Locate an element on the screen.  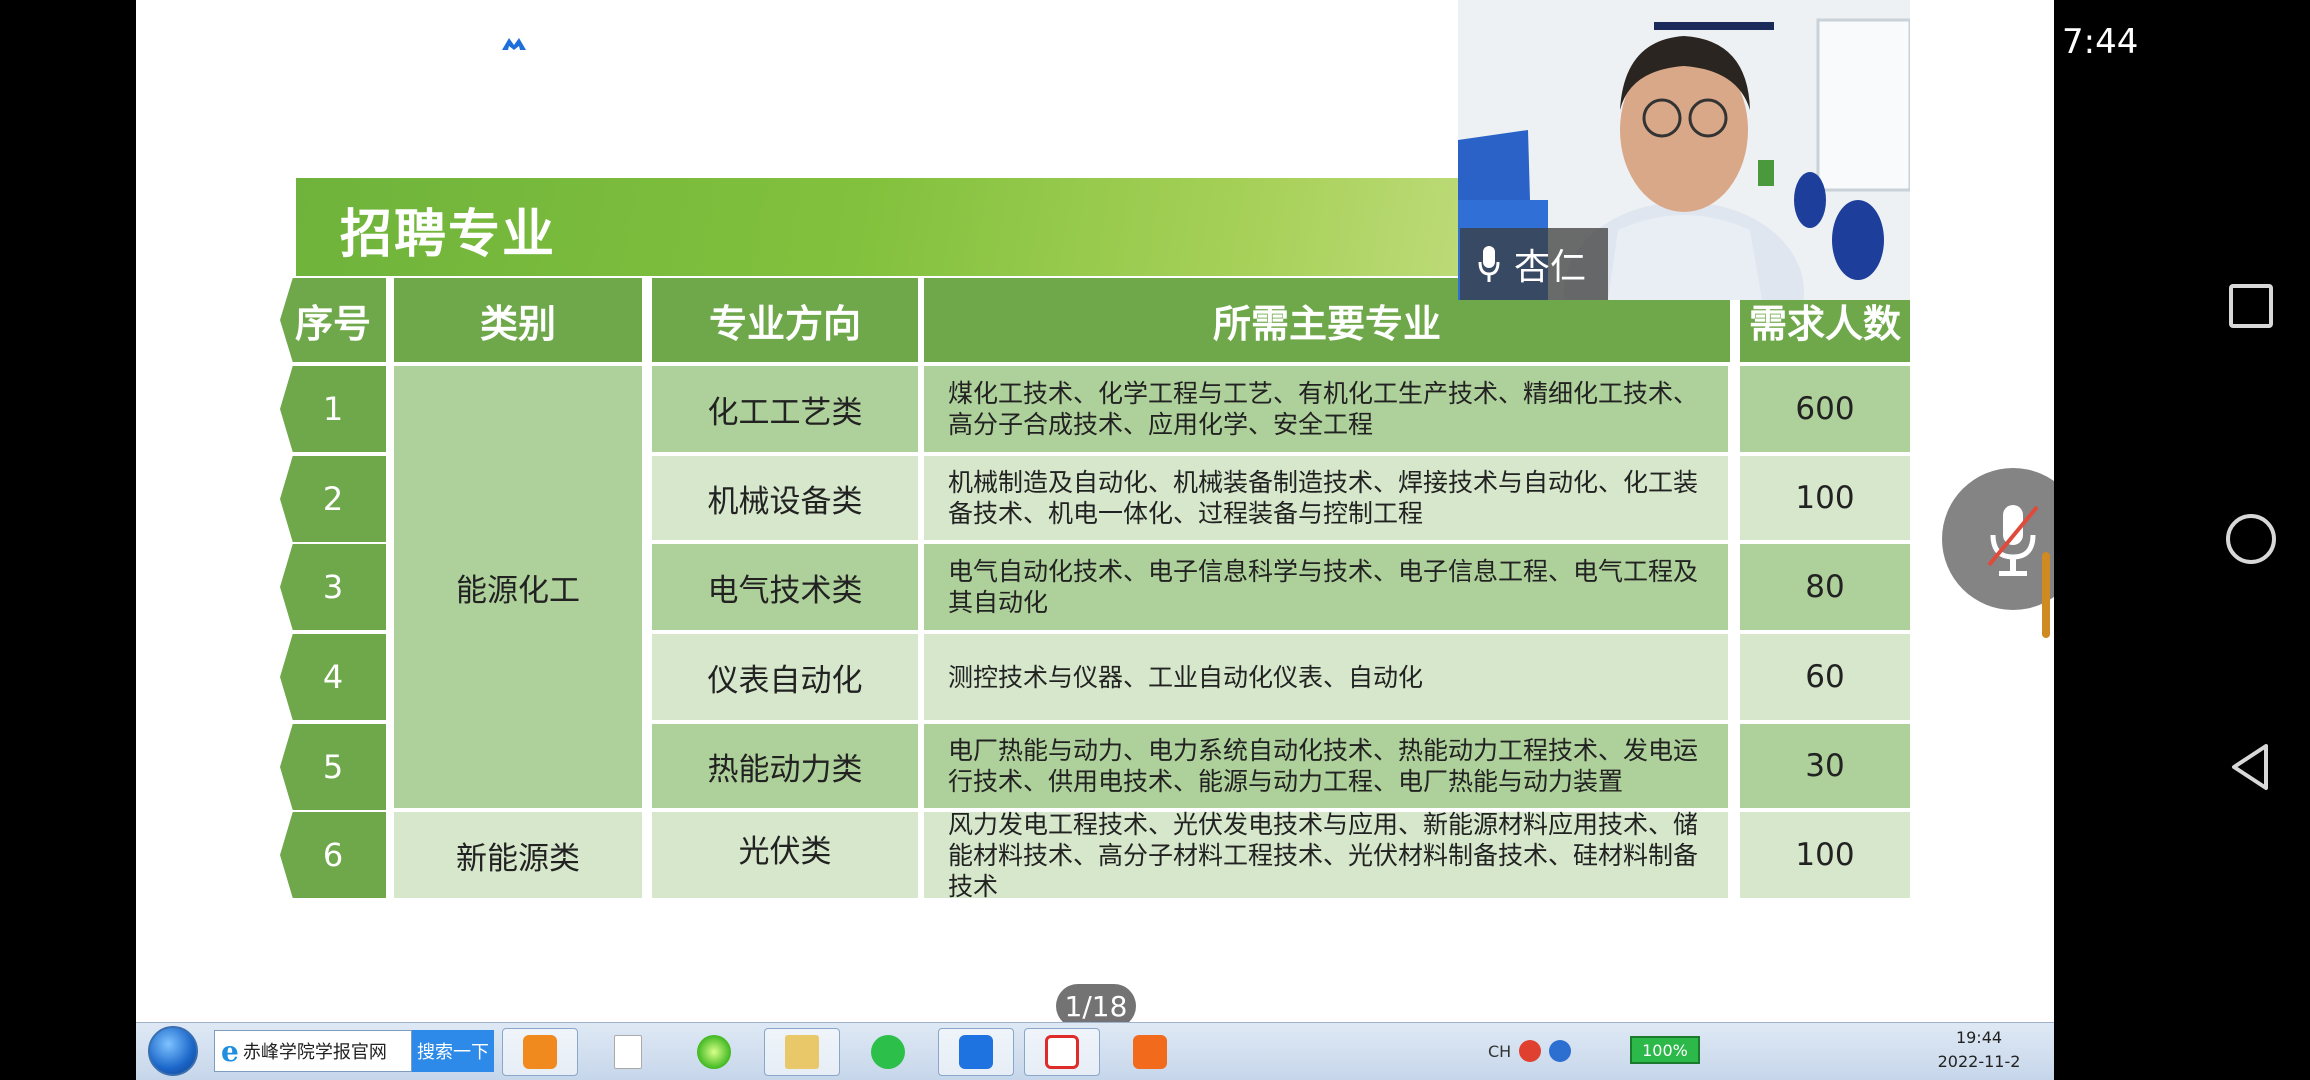
taskbar-wechat is located at coordinates (888, 1052).